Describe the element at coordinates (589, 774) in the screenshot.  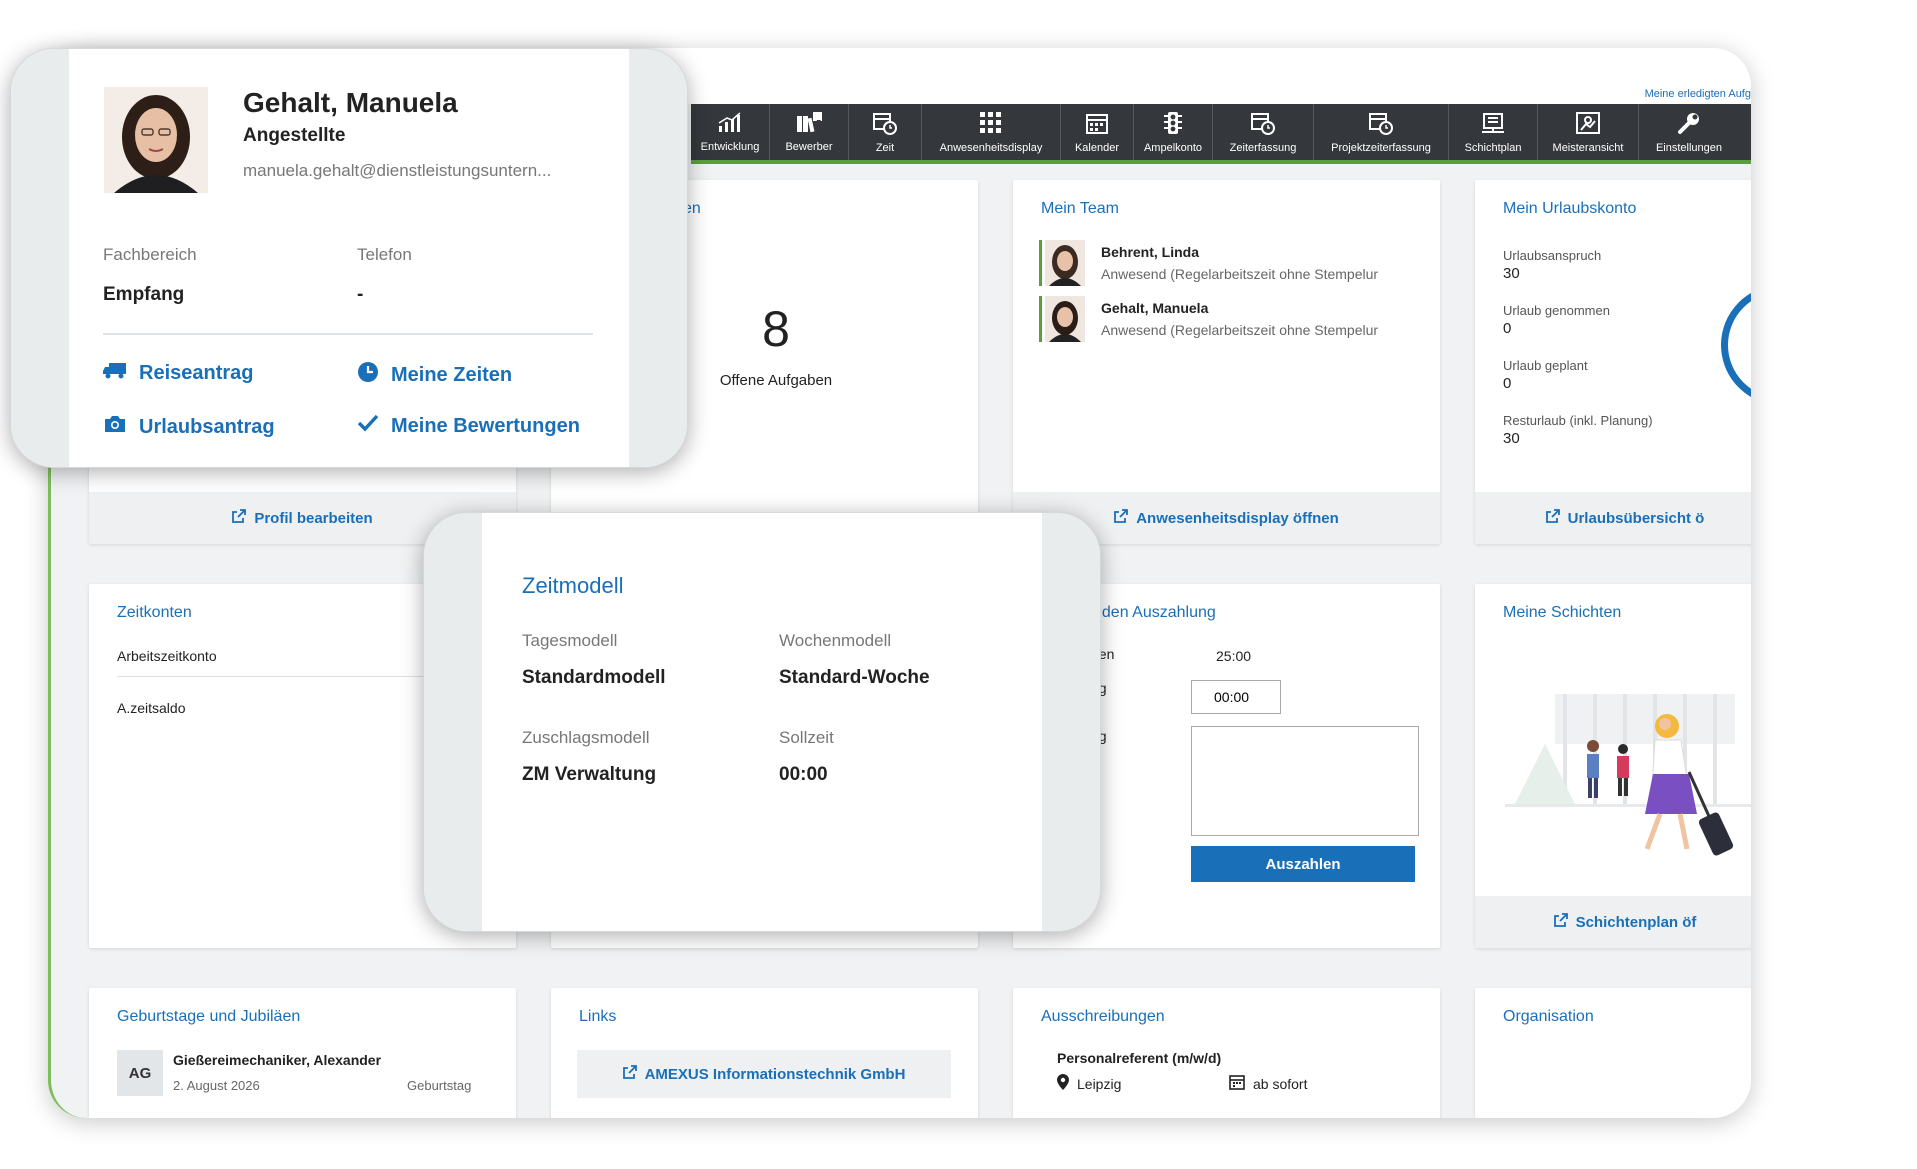
I see `surcharge-model-value: ZM Verwaltung` at that location.